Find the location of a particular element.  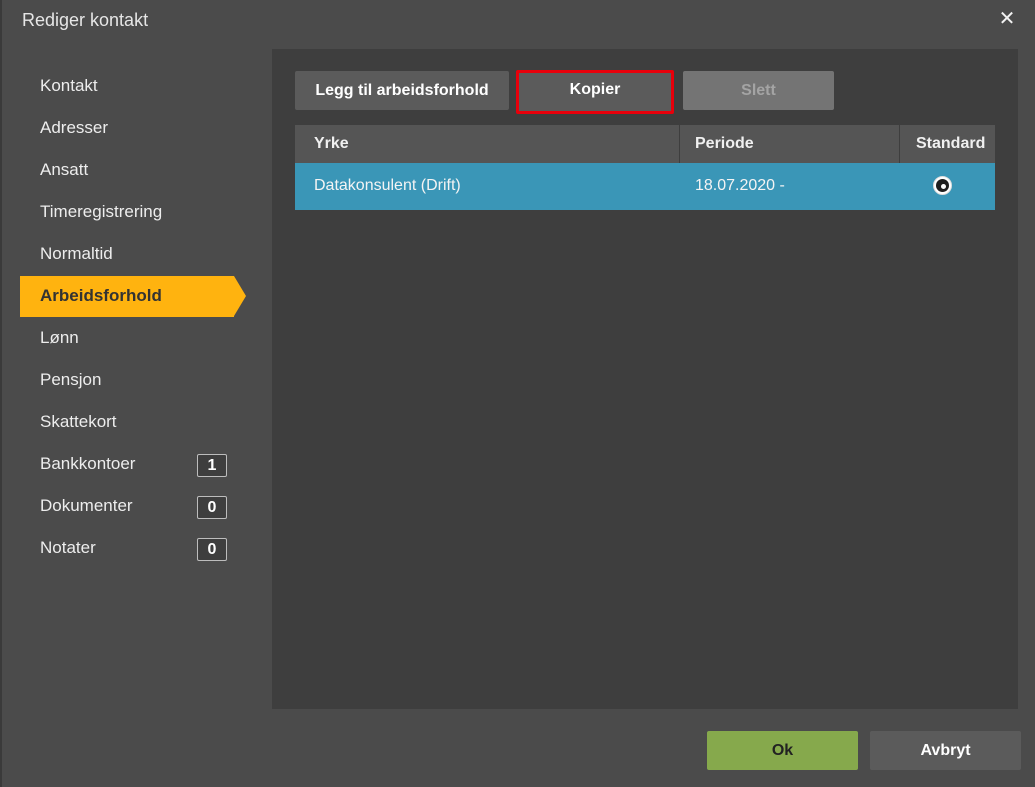

column-header-standard: Standard is located at coordinates (950, 144).